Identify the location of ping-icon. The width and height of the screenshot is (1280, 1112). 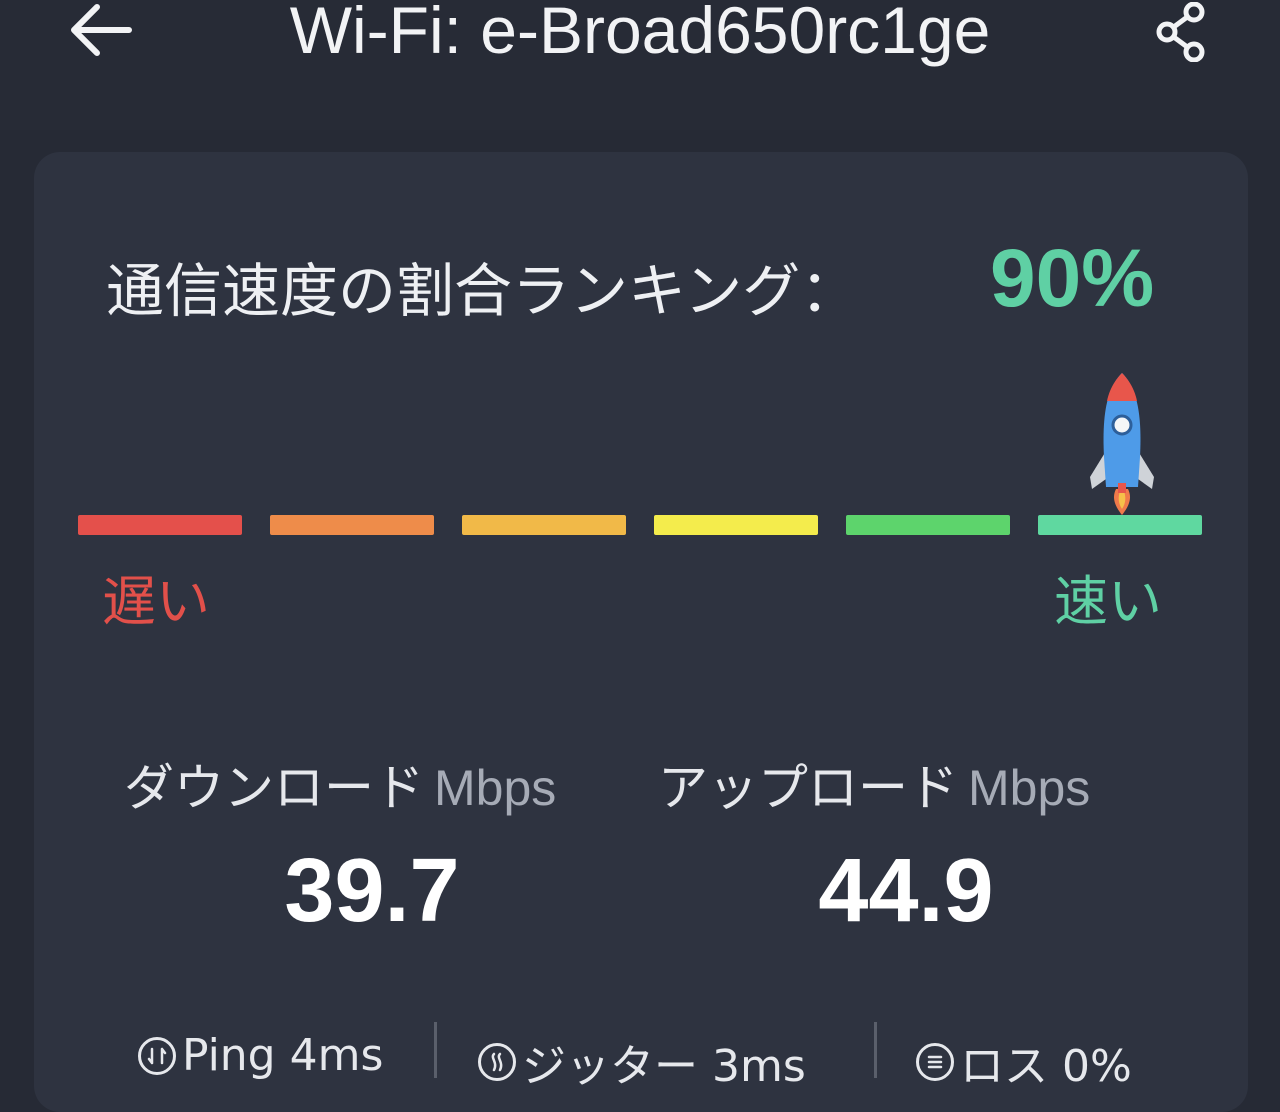
(157, 1055).